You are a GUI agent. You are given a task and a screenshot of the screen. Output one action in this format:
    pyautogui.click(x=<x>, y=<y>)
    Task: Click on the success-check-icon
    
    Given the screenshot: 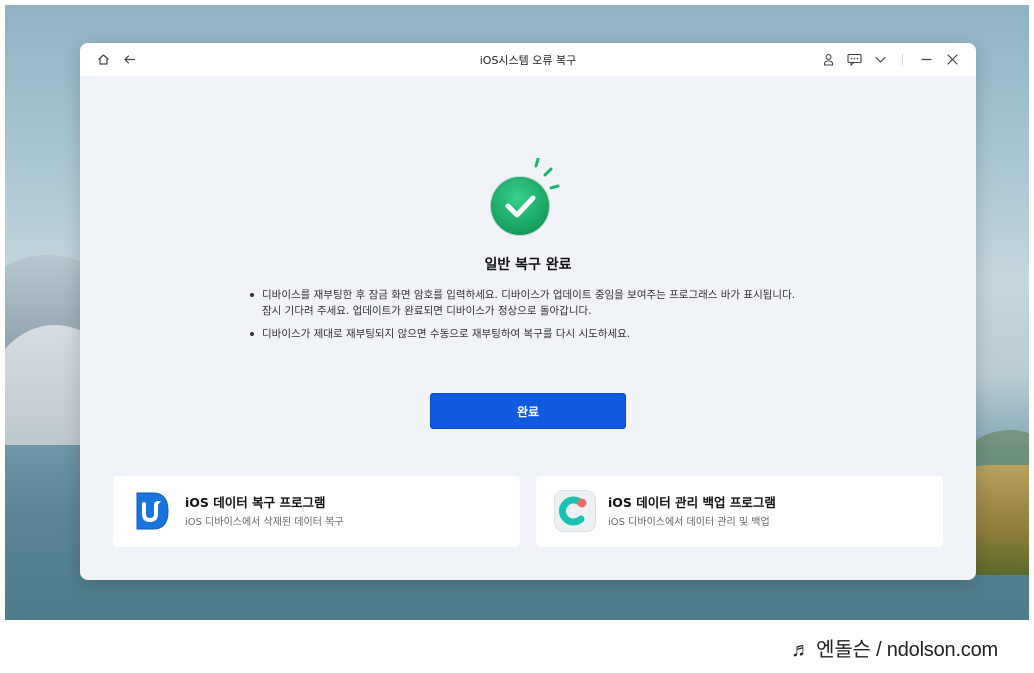 What is the action you would take?
    pyautogui.click(x=525, y=198)
    